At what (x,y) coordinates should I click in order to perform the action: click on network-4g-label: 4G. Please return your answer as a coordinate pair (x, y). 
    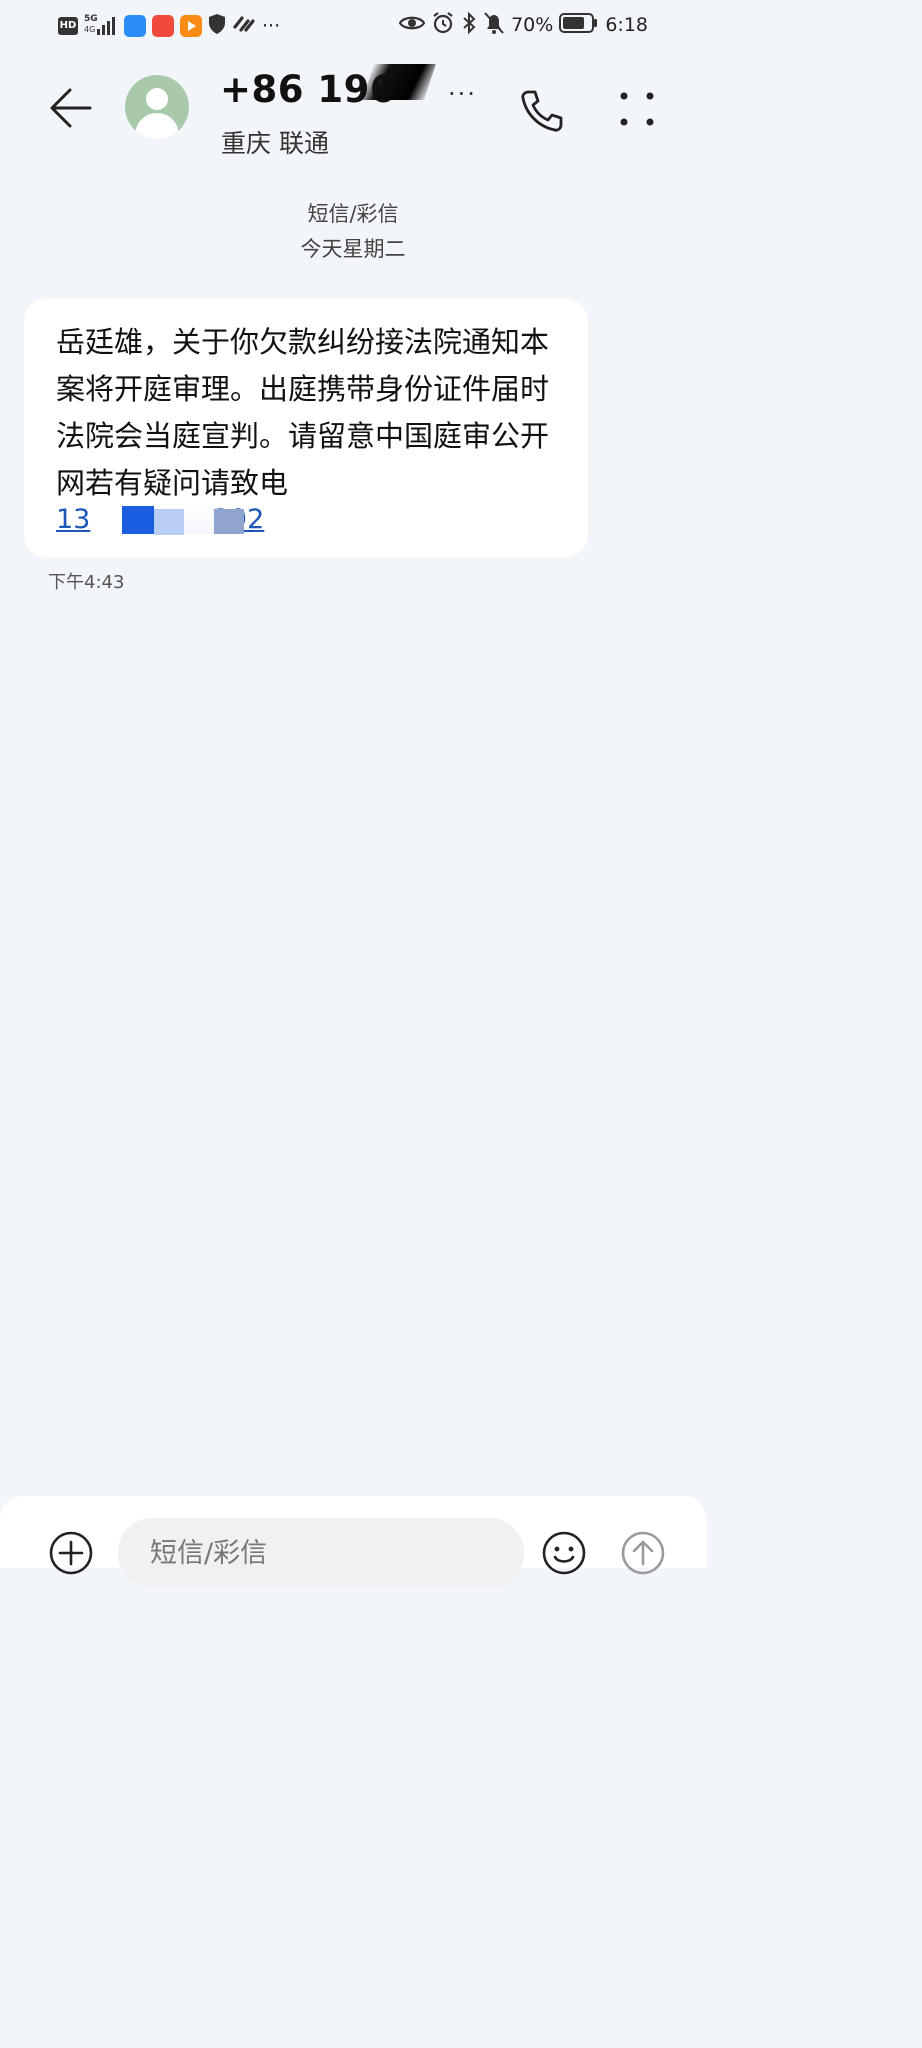
    Looking at the image, I should click on (90, 29).